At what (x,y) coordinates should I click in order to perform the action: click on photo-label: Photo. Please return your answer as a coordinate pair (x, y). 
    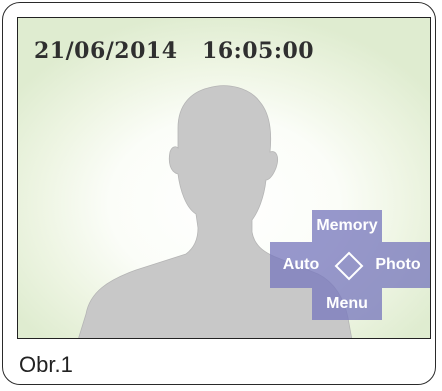
    Looking at the image, I should click on (398, 264).